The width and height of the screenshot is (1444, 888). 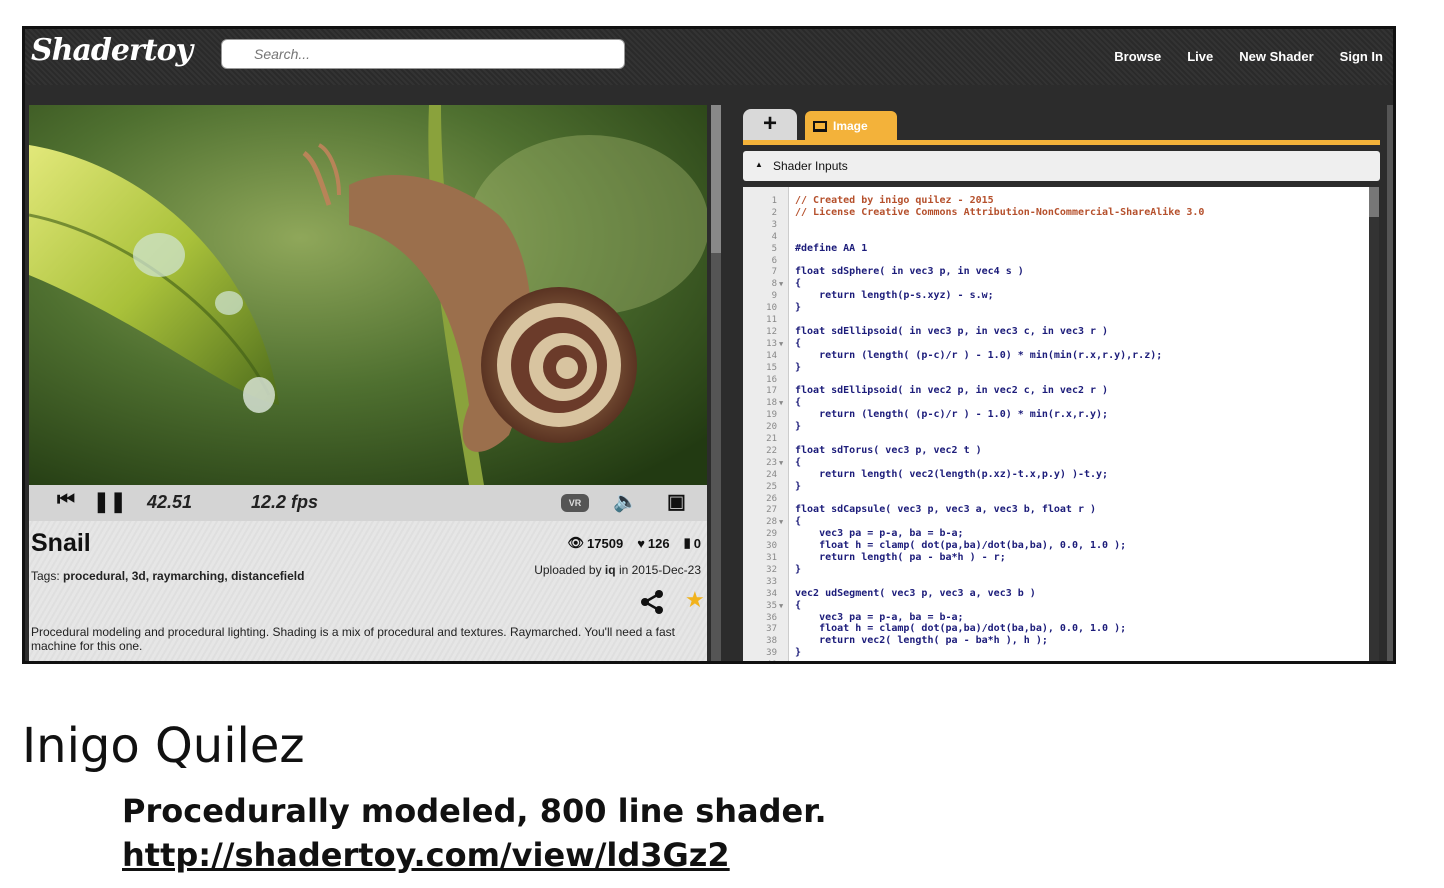 I want to click on line-number: 8, so click(x=774, y=284).